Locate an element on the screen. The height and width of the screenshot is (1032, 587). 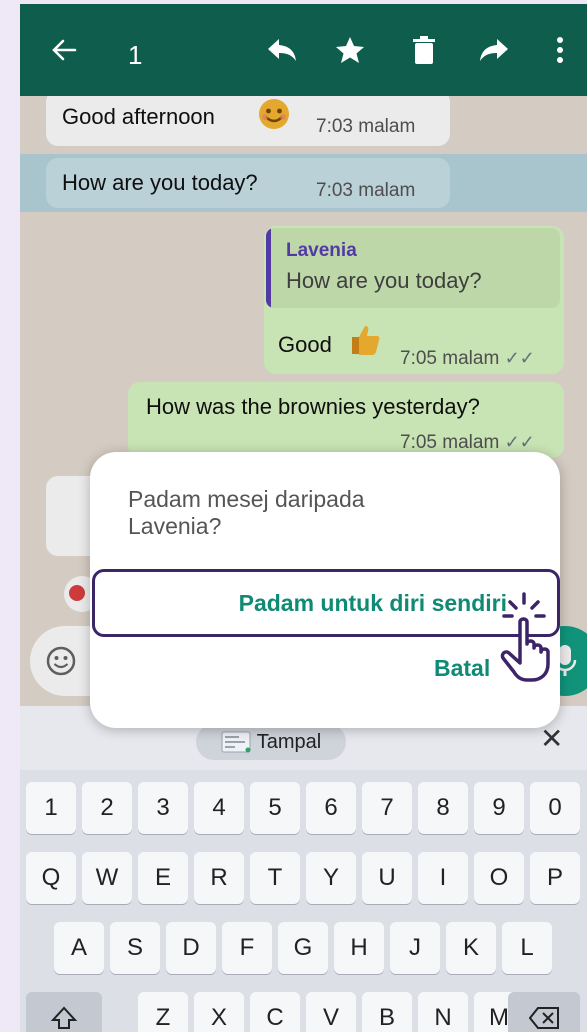
backspace-key is located at coordinates (544, 1012).